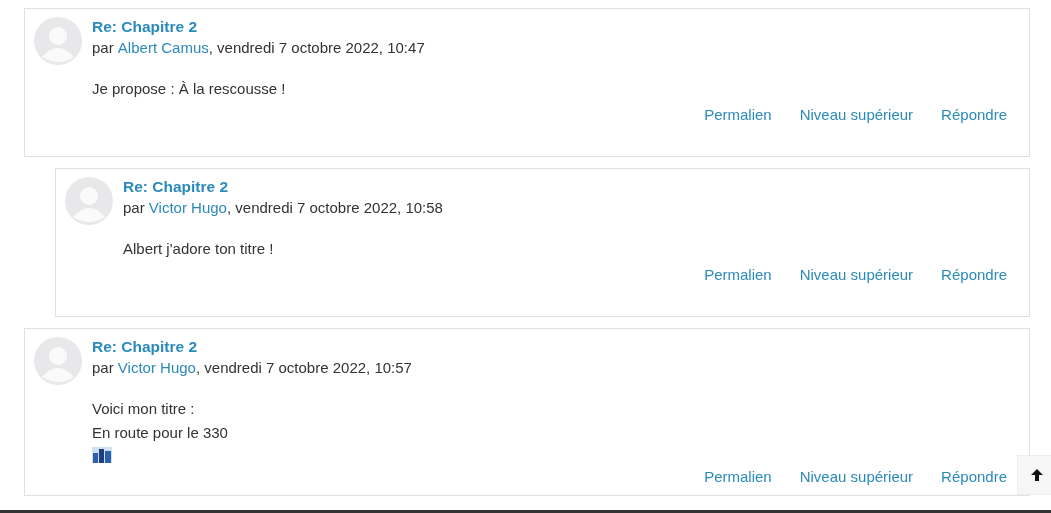  I want to click on post-text: Albert j'adore ton titre !, so click(199, 249).